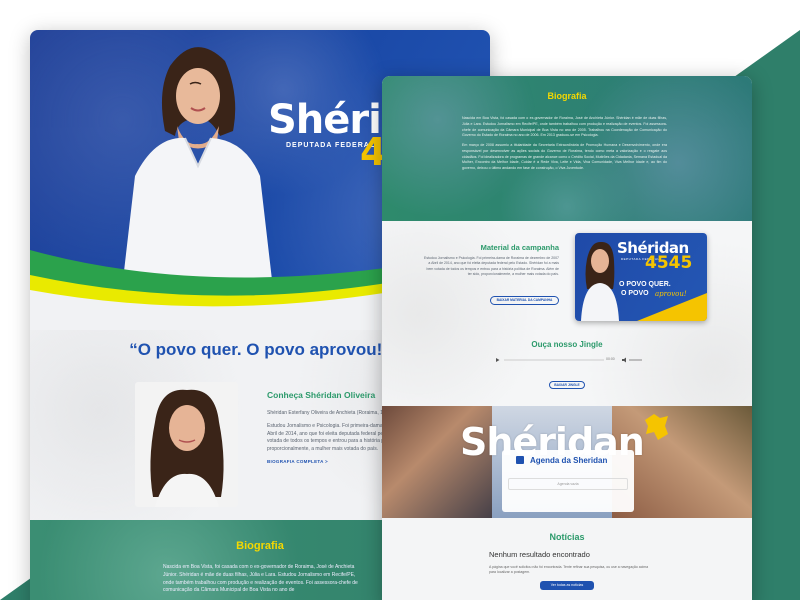  I want to click on volume-icon, so click(624, 360).